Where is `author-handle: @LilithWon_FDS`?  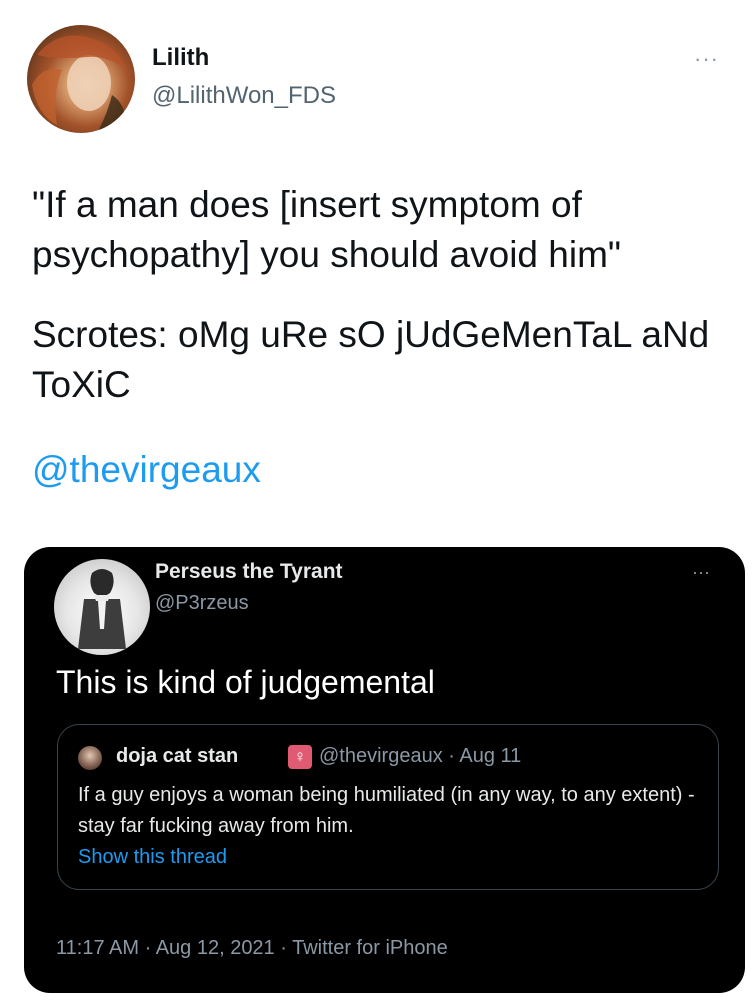 author-handle: @LilithWon_FDS is located at coordinates (244, 96).